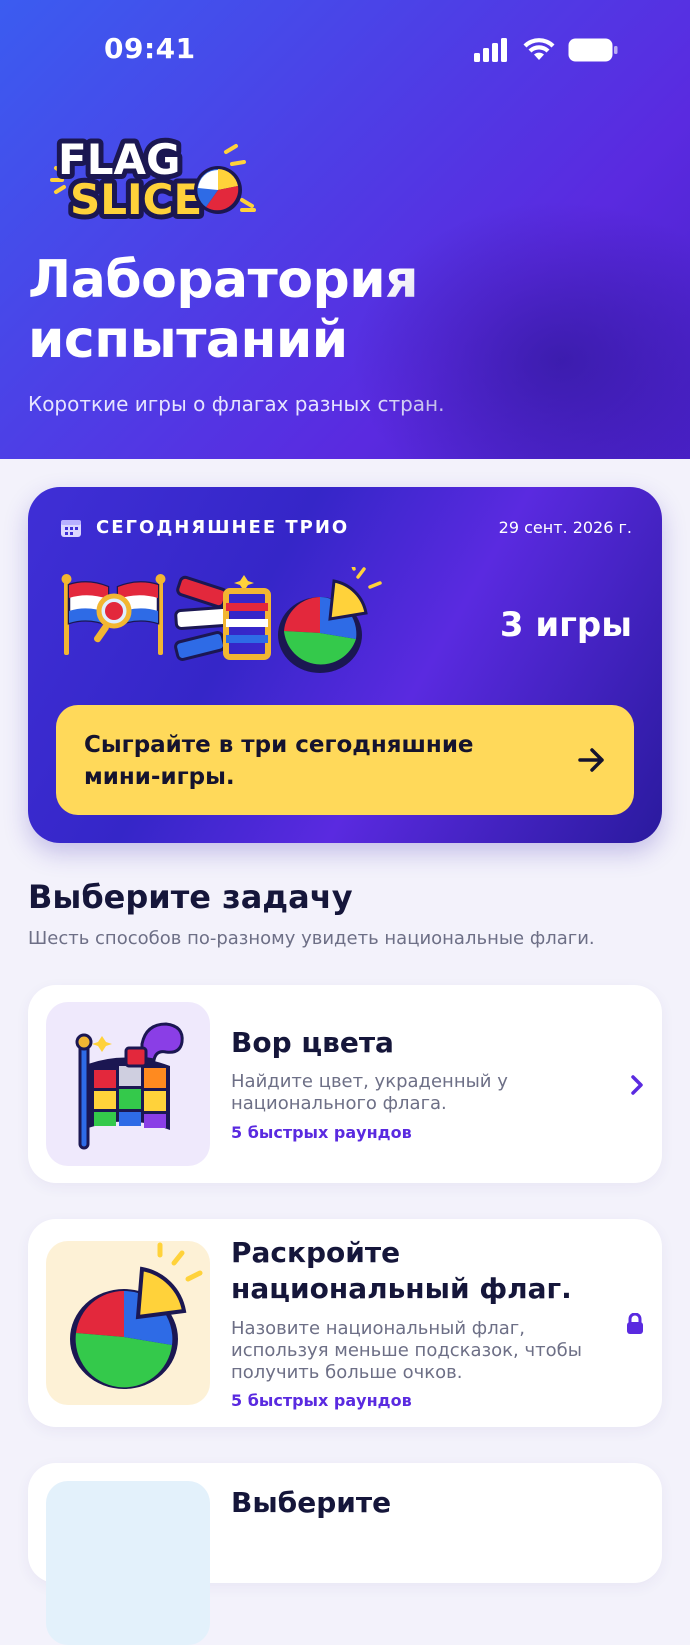  What do you see at coordinates (345, 50) in the screenshot?
I see `status-bar: 09:41` at bounding box center [345, 50].